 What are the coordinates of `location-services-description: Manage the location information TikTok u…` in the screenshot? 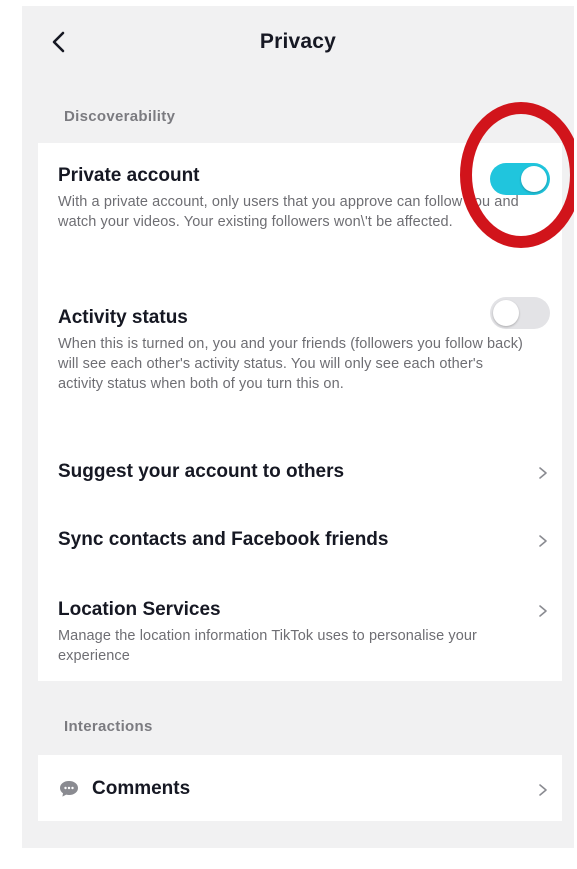 It's located at (267, 646).